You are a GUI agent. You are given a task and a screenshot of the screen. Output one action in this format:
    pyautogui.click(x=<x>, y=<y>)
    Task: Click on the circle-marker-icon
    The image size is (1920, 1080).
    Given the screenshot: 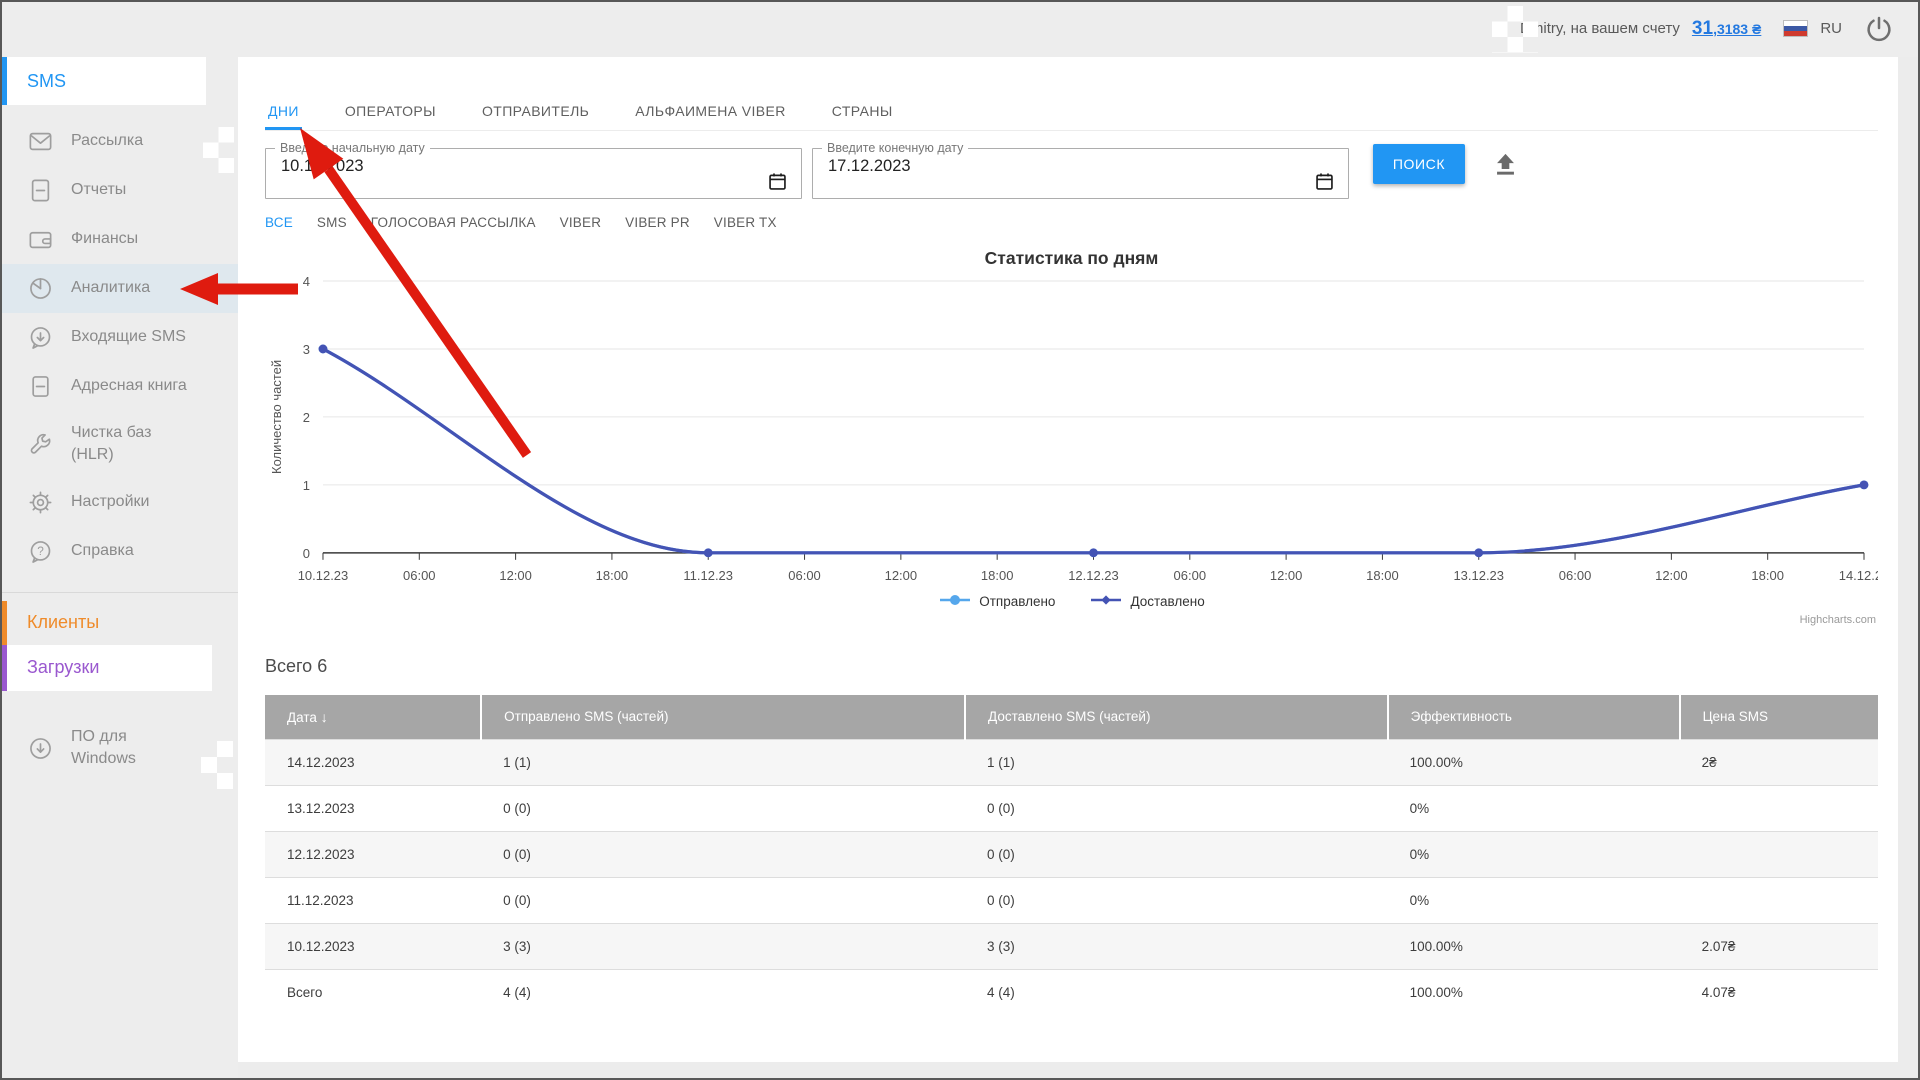 What is the action you would take?
    pyautogui.click(x=955, y=601)
    